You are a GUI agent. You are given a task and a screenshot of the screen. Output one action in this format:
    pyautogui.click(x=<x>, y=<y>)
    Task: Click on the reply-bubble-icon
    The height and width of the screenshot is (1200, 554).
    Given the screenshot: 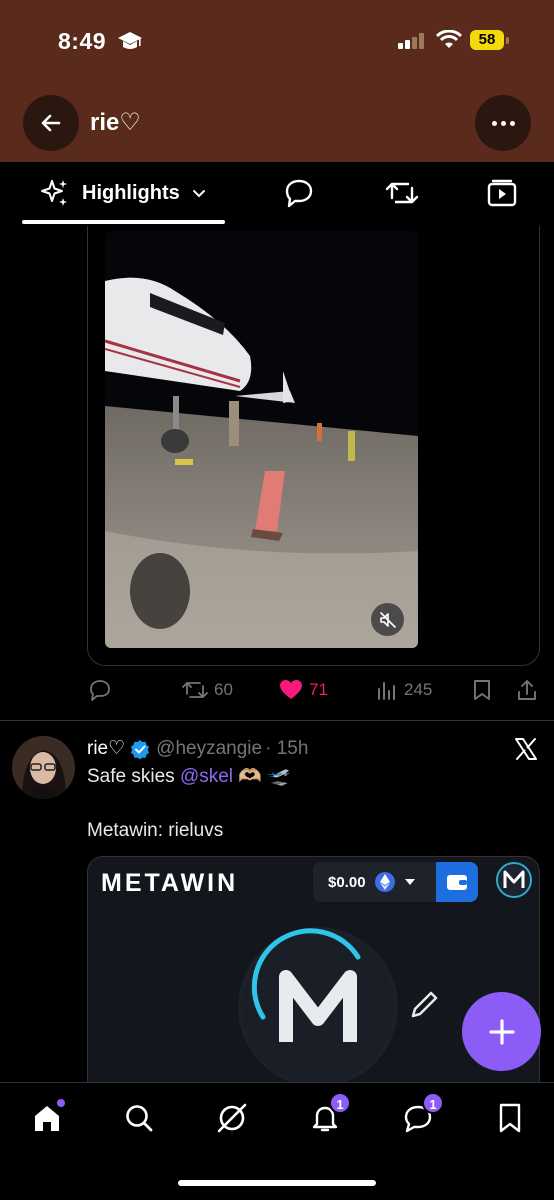 What is the action you would take?
    pyautogui.click(x=100, y=690)
    